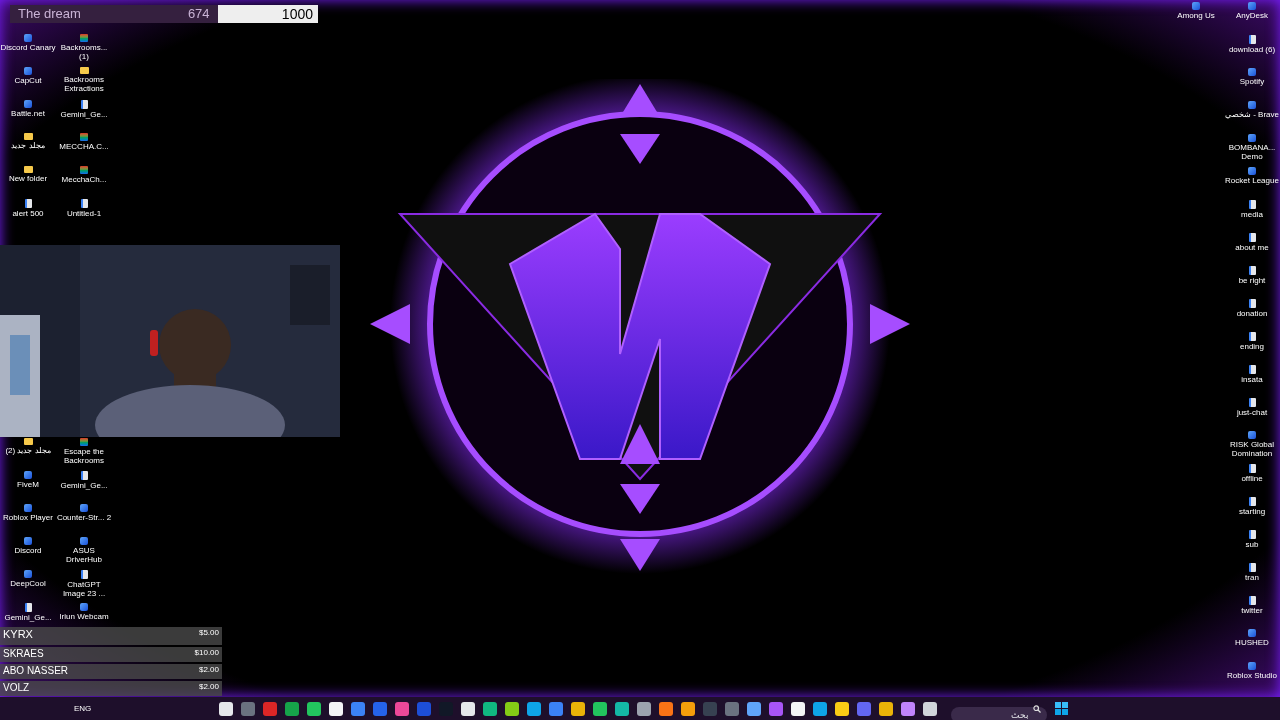 This screenshot has width=1280, height=720. I want to click on desktop-icon-label: just-chat, so click(1252, 412).